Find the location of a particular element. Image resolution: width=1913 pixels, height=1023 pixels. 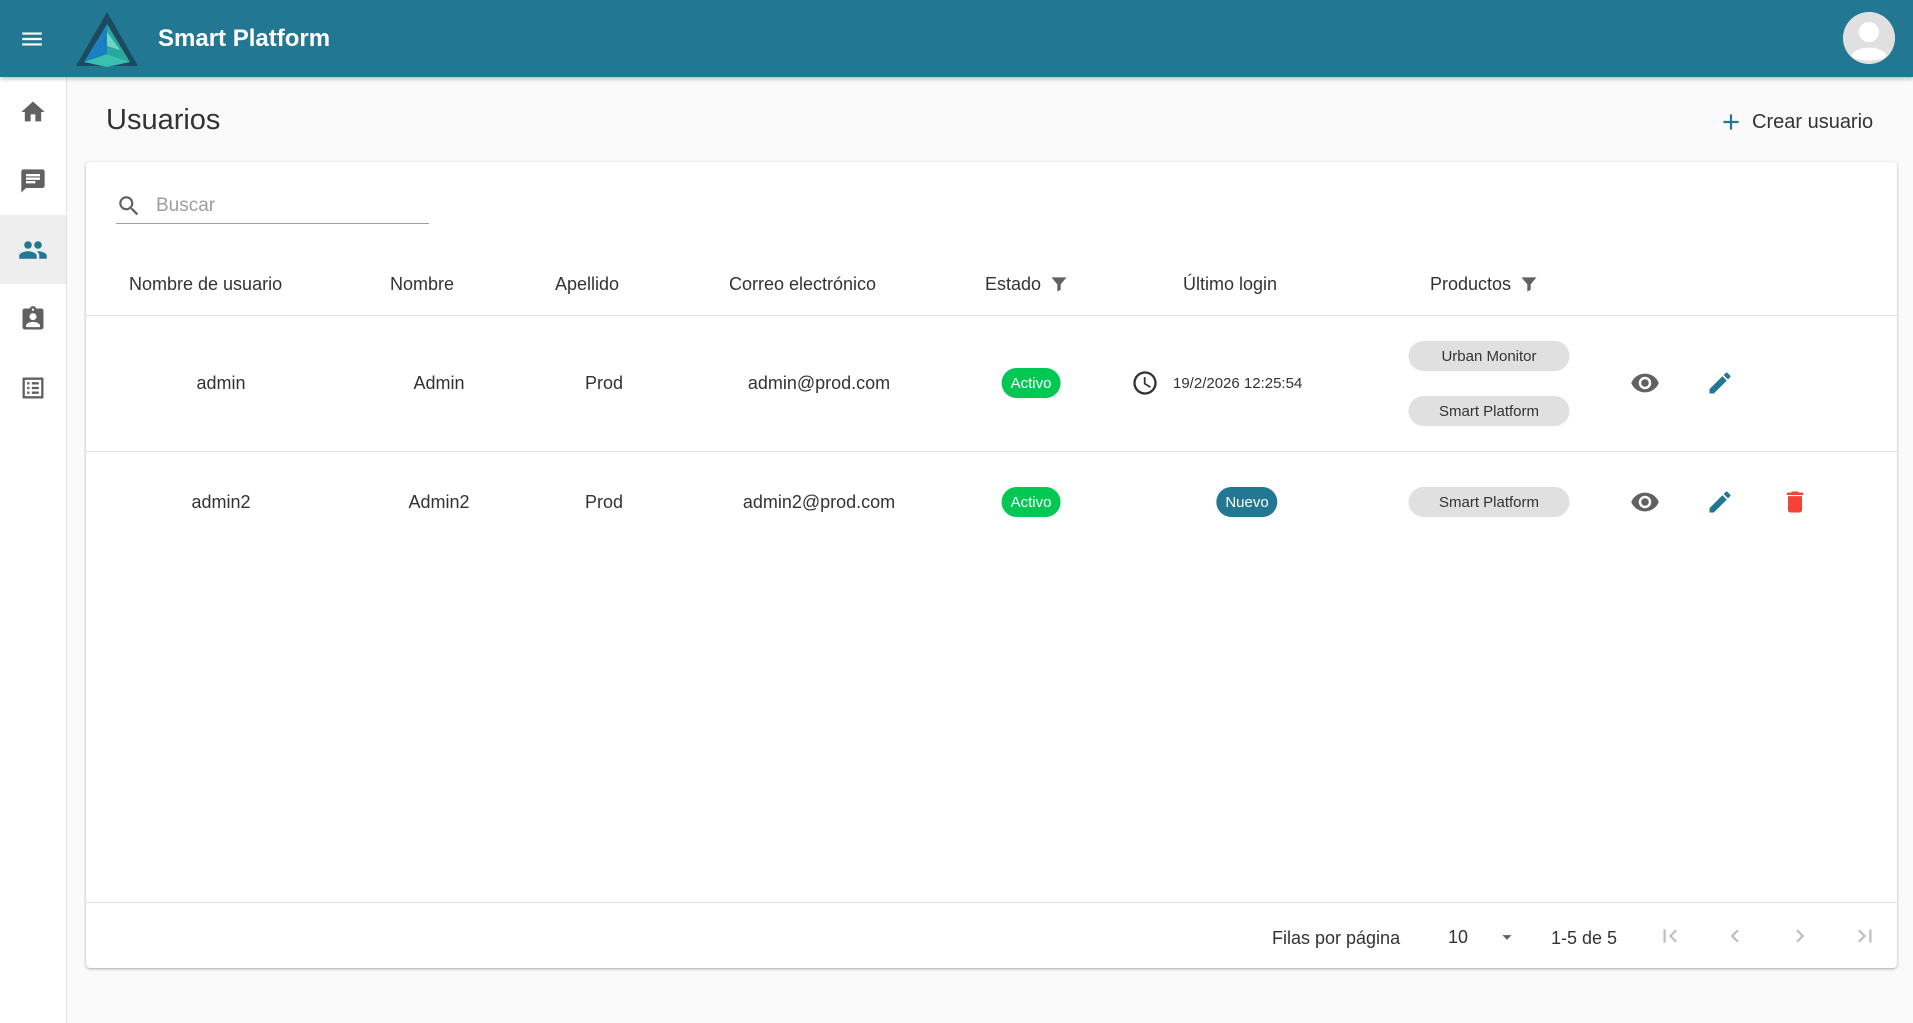

previous-page-button is located at coordinates (1735, 936).